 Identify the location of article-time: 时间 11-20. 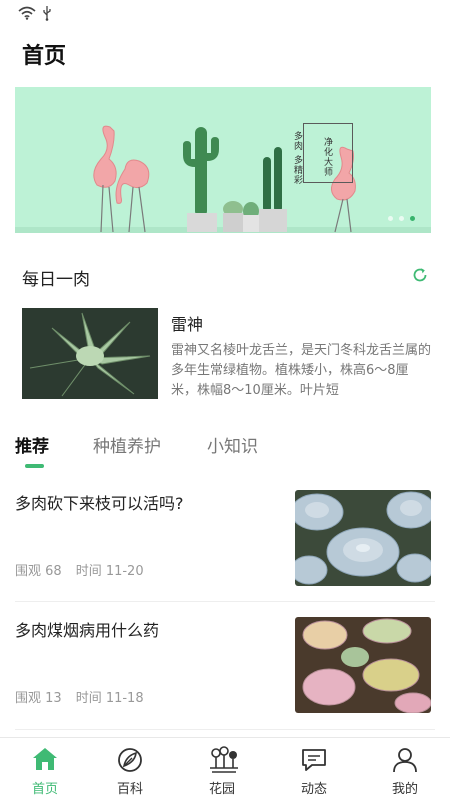
(109, 571).